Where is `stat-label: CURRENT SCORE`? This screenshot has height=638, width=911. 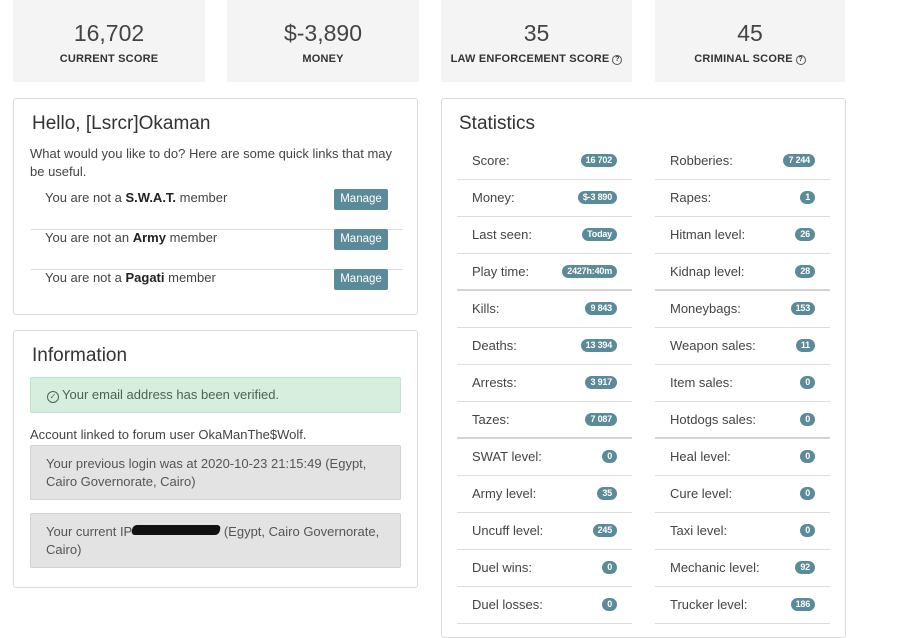
stat-label: CURRENT SCORE is located at coordinates (109, 59).